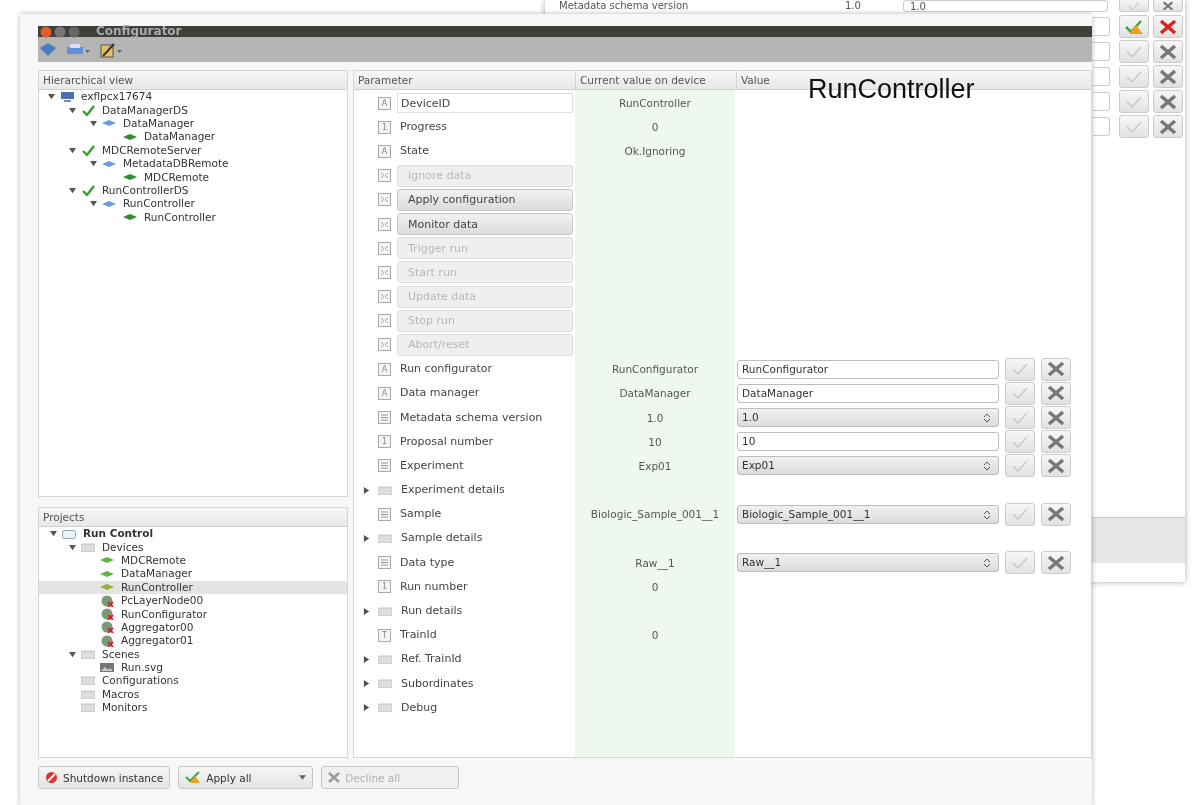 Image resolution: width=1196 pixels, height=805 pixels. Describe the element at coordinates (432, 465) in the screenshot. I see `parameter-name: Experiment` at that location.